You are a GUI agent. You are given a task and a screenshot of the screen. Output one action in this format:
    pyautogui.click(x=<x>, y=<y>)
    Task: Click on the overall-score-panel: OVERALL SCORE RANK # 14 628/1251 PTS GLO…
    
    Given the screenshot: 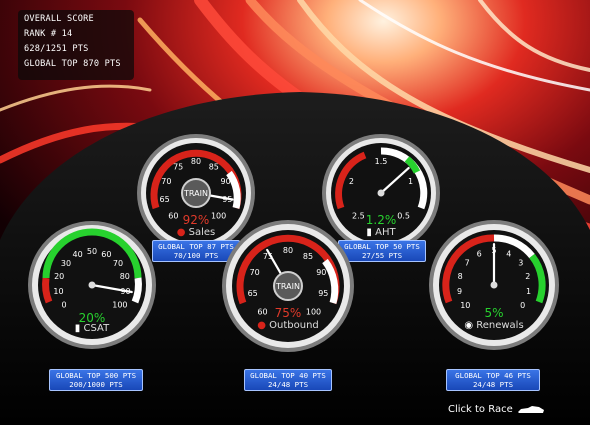 What is the action you would take?
    pyautogui.click(x=76, y=45)
    